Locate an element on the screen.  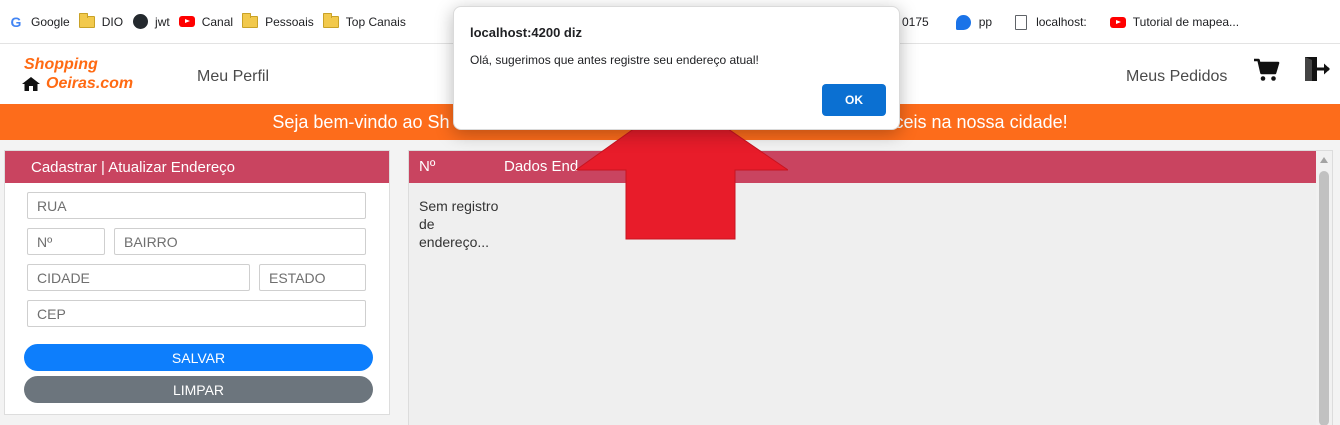
bookmark-label: pp is located at coordinates (985, 22).